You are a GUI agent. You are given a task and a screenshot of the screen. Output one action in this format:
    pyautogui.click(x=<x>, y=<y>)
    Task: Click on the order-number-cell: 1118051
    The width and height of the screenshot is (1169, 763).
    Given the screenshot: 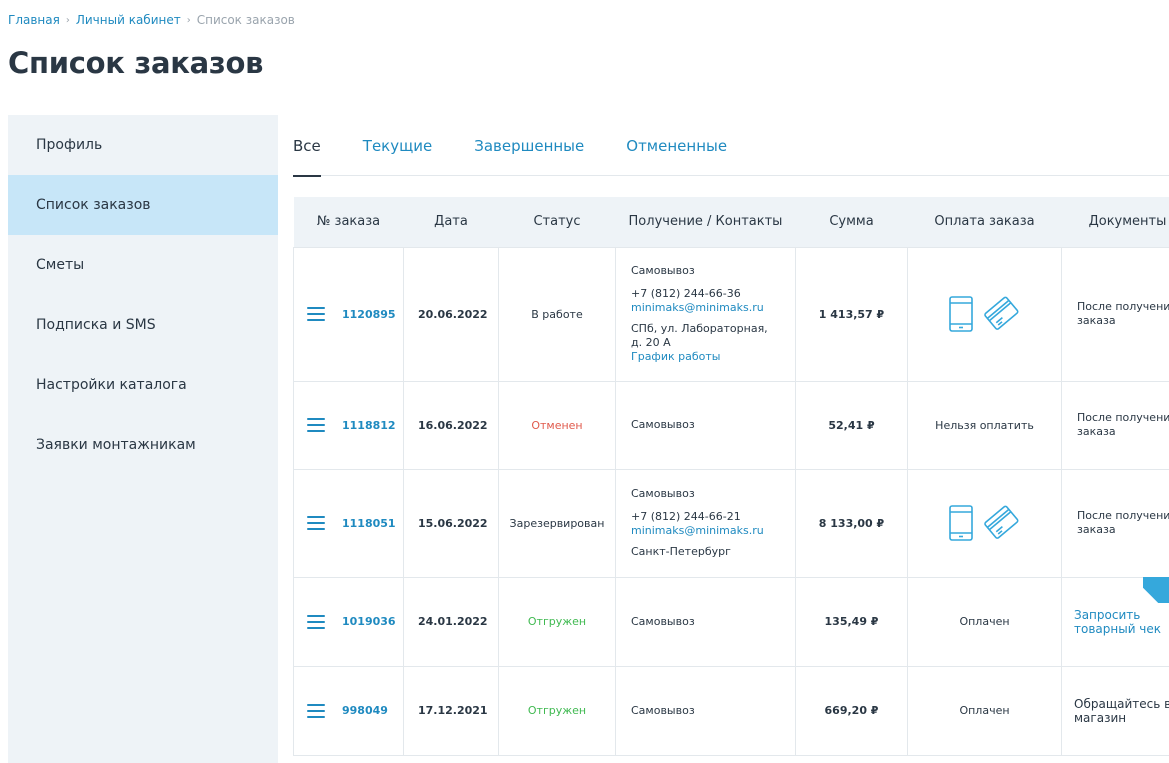 What is the action you would take?
    pyautogui.click(x=348, y=523)
    